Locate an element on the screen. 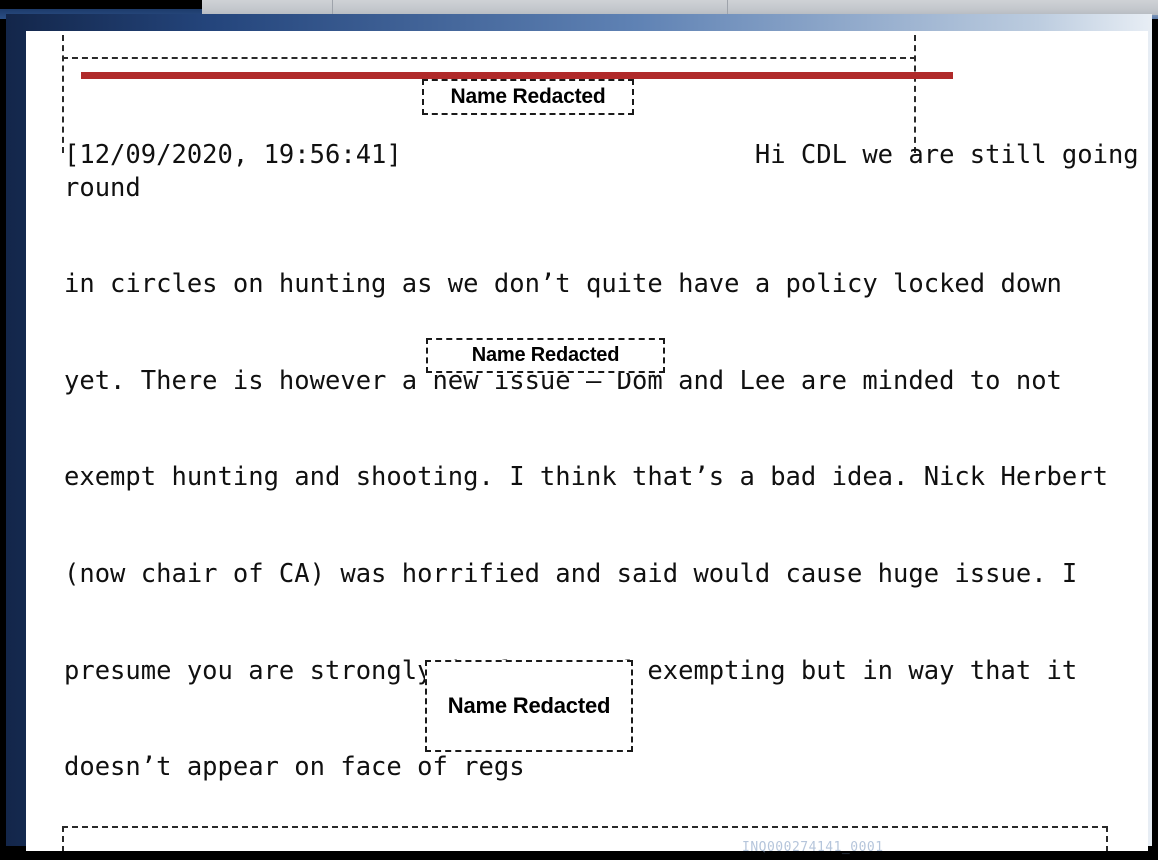 This screenshot has width=1158, height=860. annotation-frame-top-rule is located at coordinates (489, 58).